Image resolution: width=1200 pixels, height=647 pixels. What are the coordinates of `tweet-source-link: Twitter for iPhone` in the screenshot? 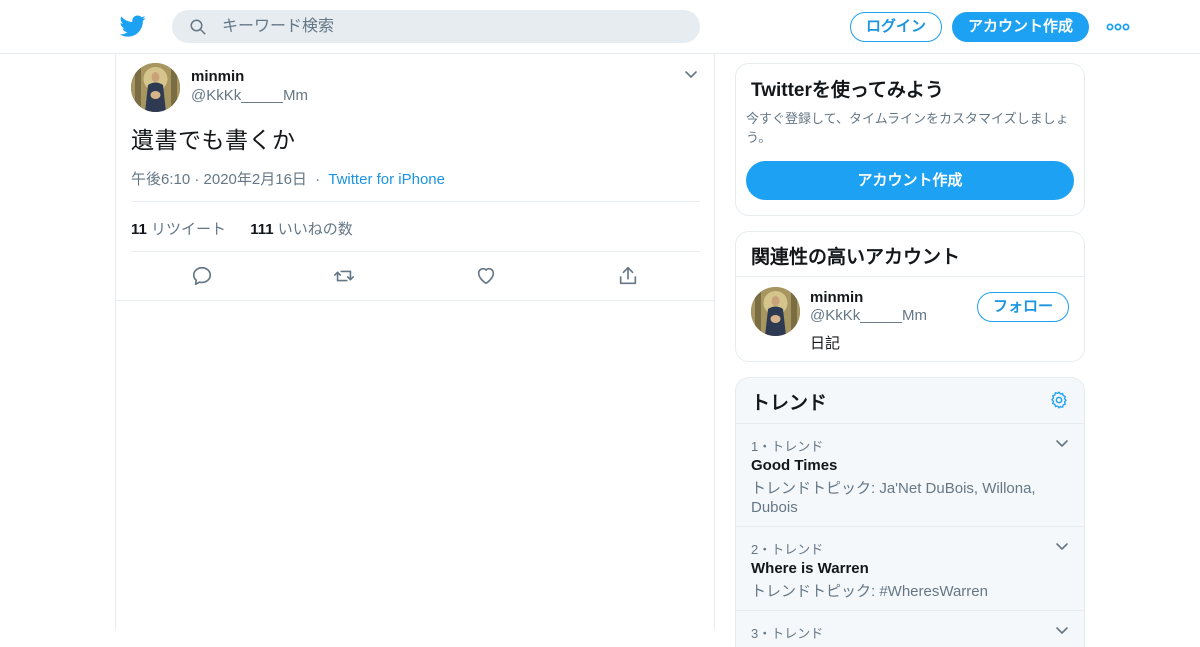 It's located at (386, 179).